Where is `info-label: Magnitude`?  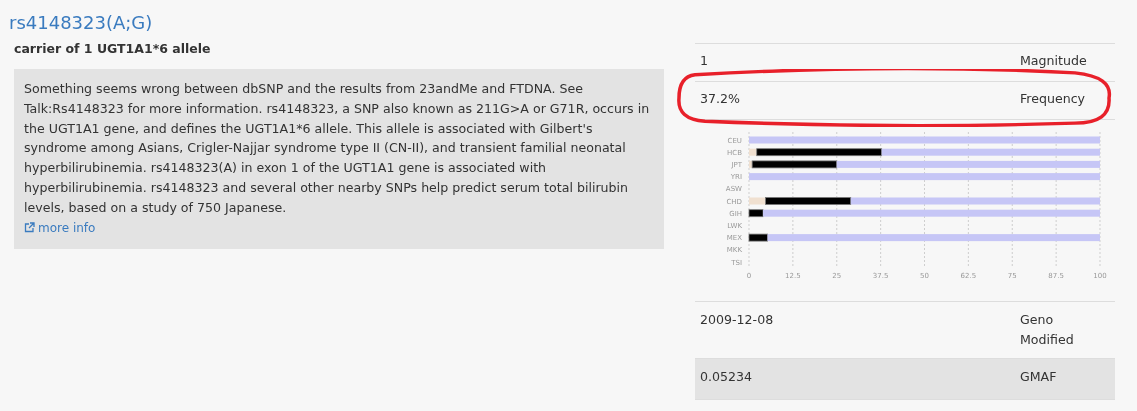 info-label: Magnitude is located at coordinates (1054, 61).